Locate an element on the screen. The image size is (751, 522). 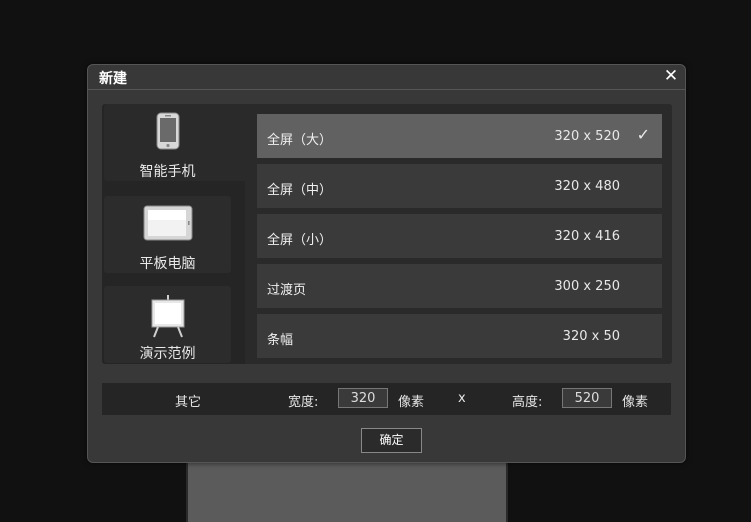
device-label: 智能手机 is located at coordinates (167, 172).